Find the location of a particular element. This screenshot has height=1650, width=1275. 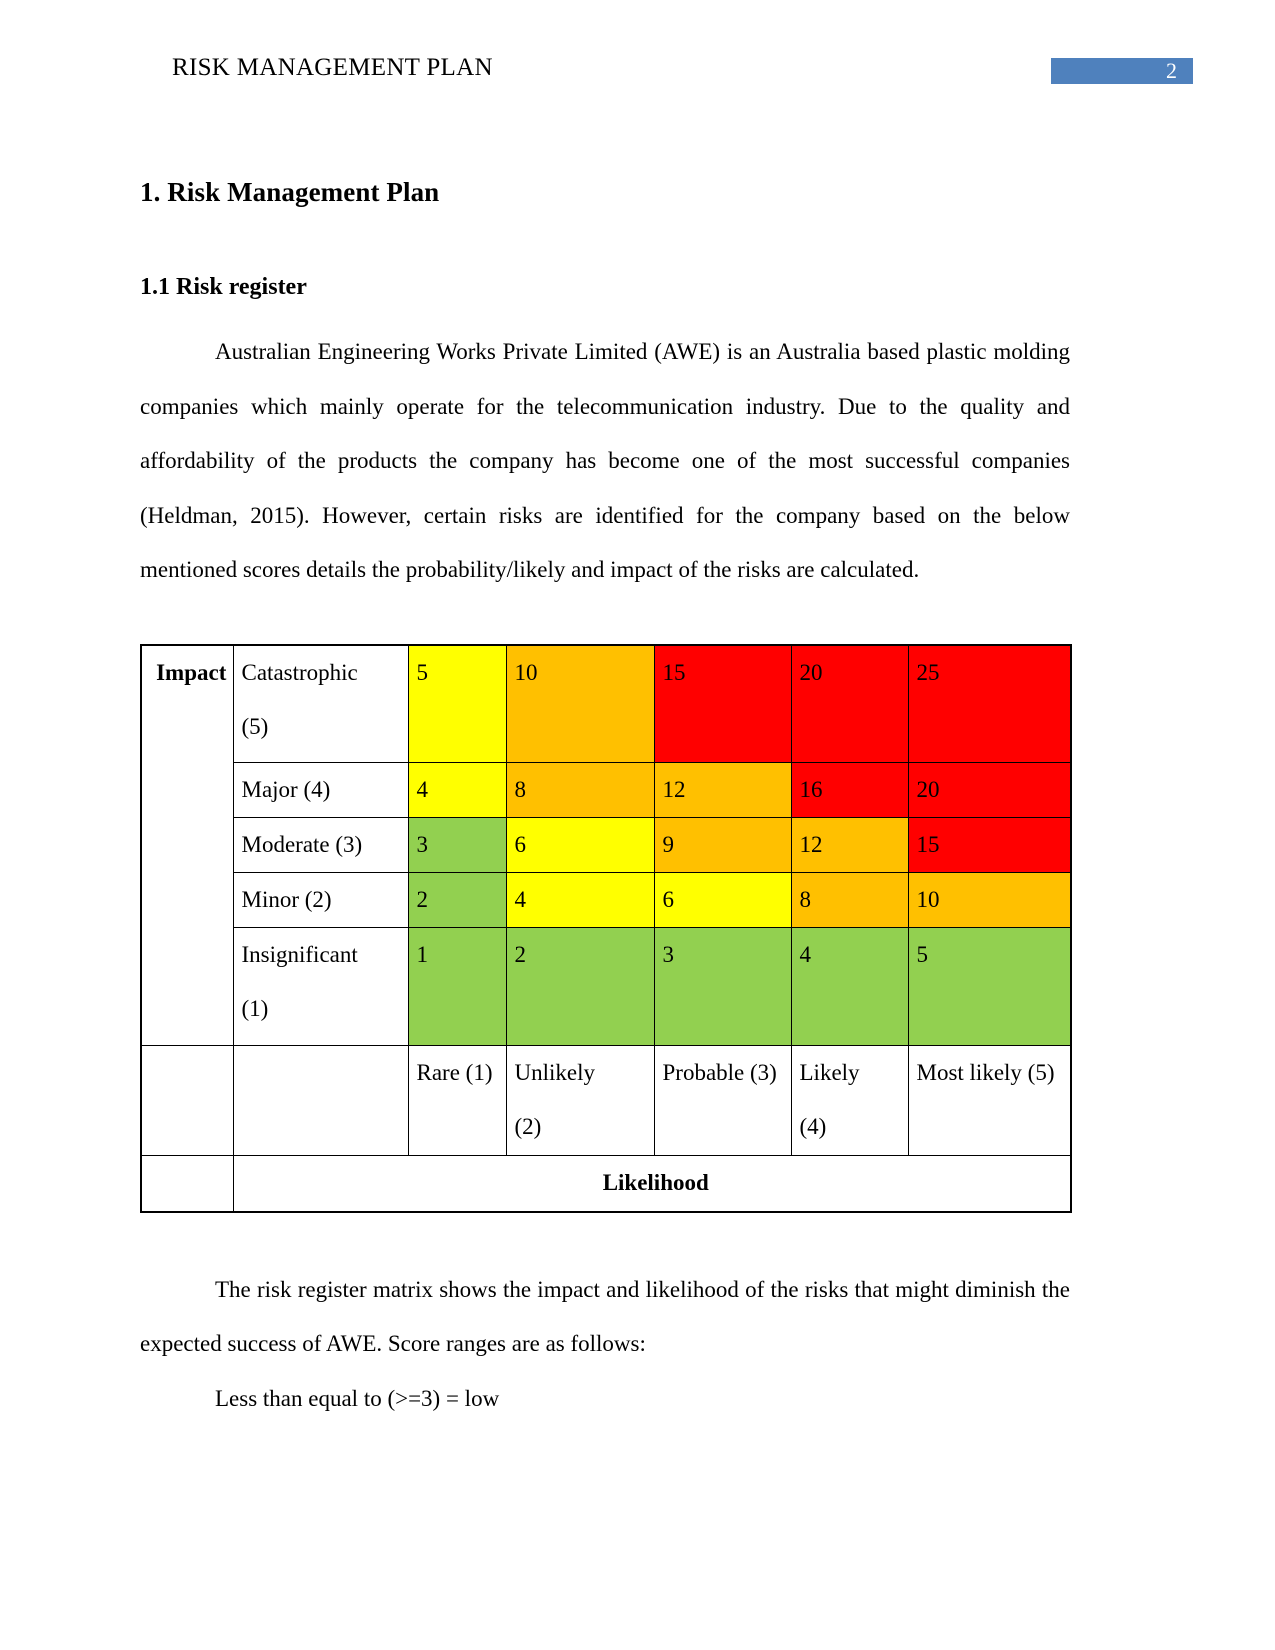

likelihood-level-probable: Probable (3) is located at coordinates (722, 1100).